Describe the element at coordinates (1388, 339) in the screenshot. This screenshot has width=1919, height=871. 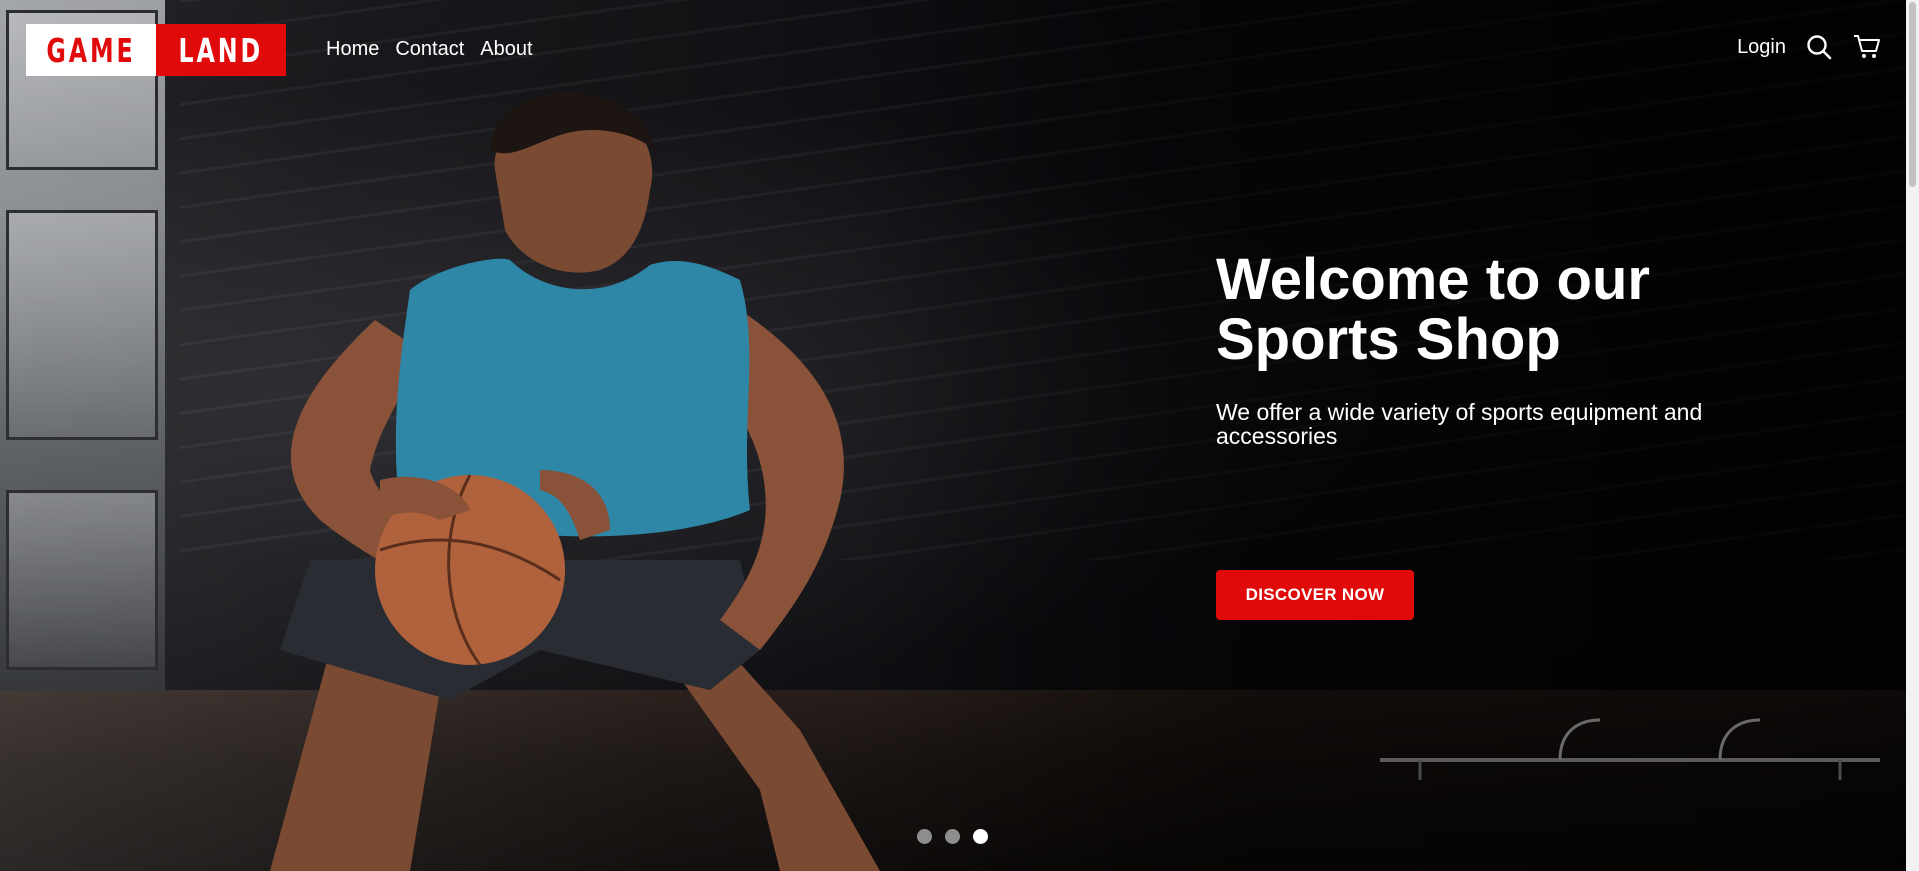
I see `hero-title-line2: Sports Shop` at that location.